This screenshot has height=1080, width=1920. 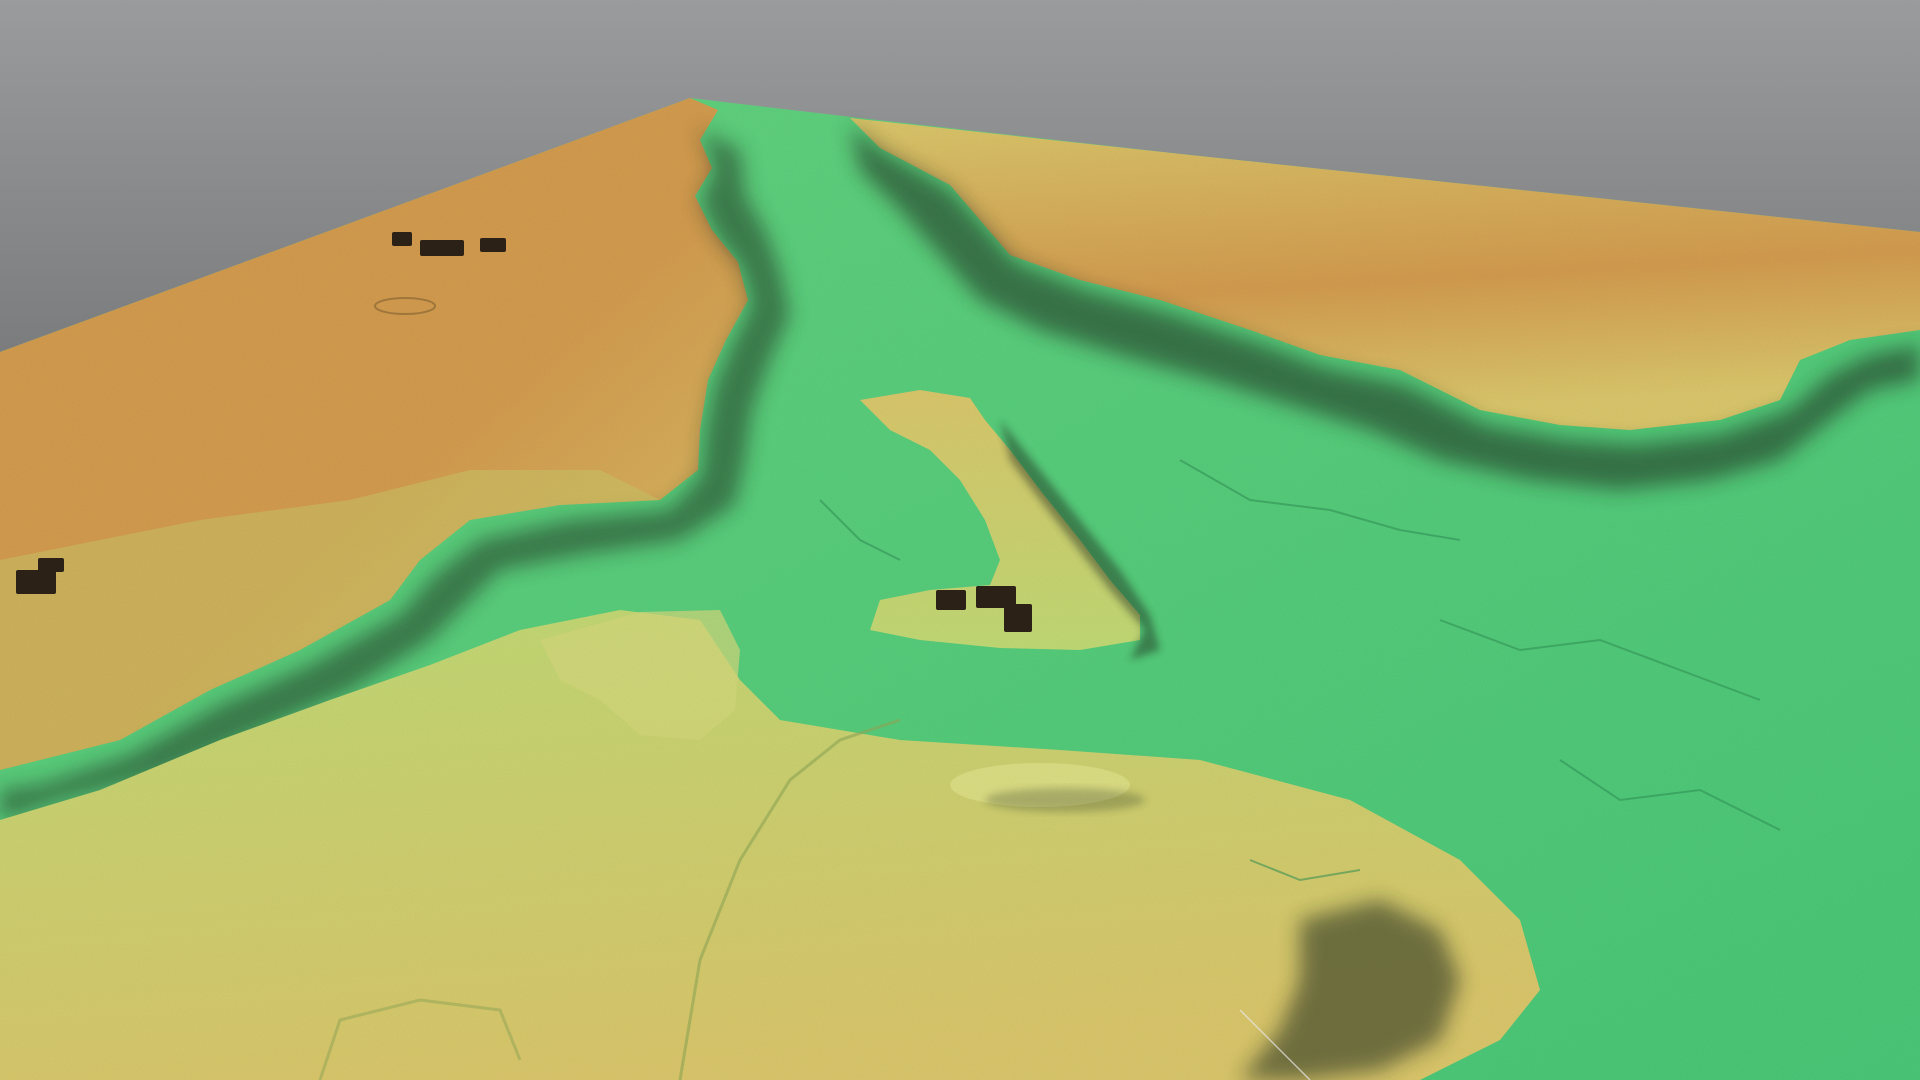 What do you see at coordinates (1065, 800) in the screenshot?
I see `foreground-knoll-shadow` at bounding box center [1065, 800].